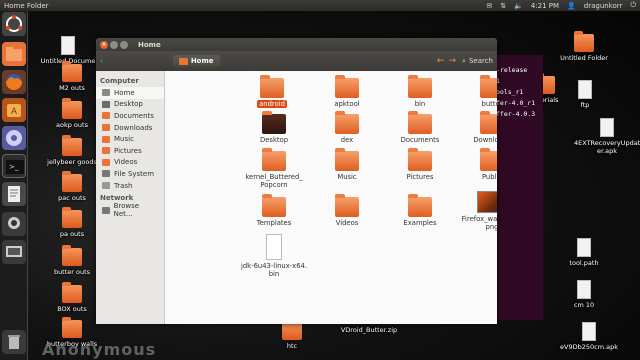  Describe the element at coordinates (14, 342) in the screenshot. I see `trash-icon` at that location.